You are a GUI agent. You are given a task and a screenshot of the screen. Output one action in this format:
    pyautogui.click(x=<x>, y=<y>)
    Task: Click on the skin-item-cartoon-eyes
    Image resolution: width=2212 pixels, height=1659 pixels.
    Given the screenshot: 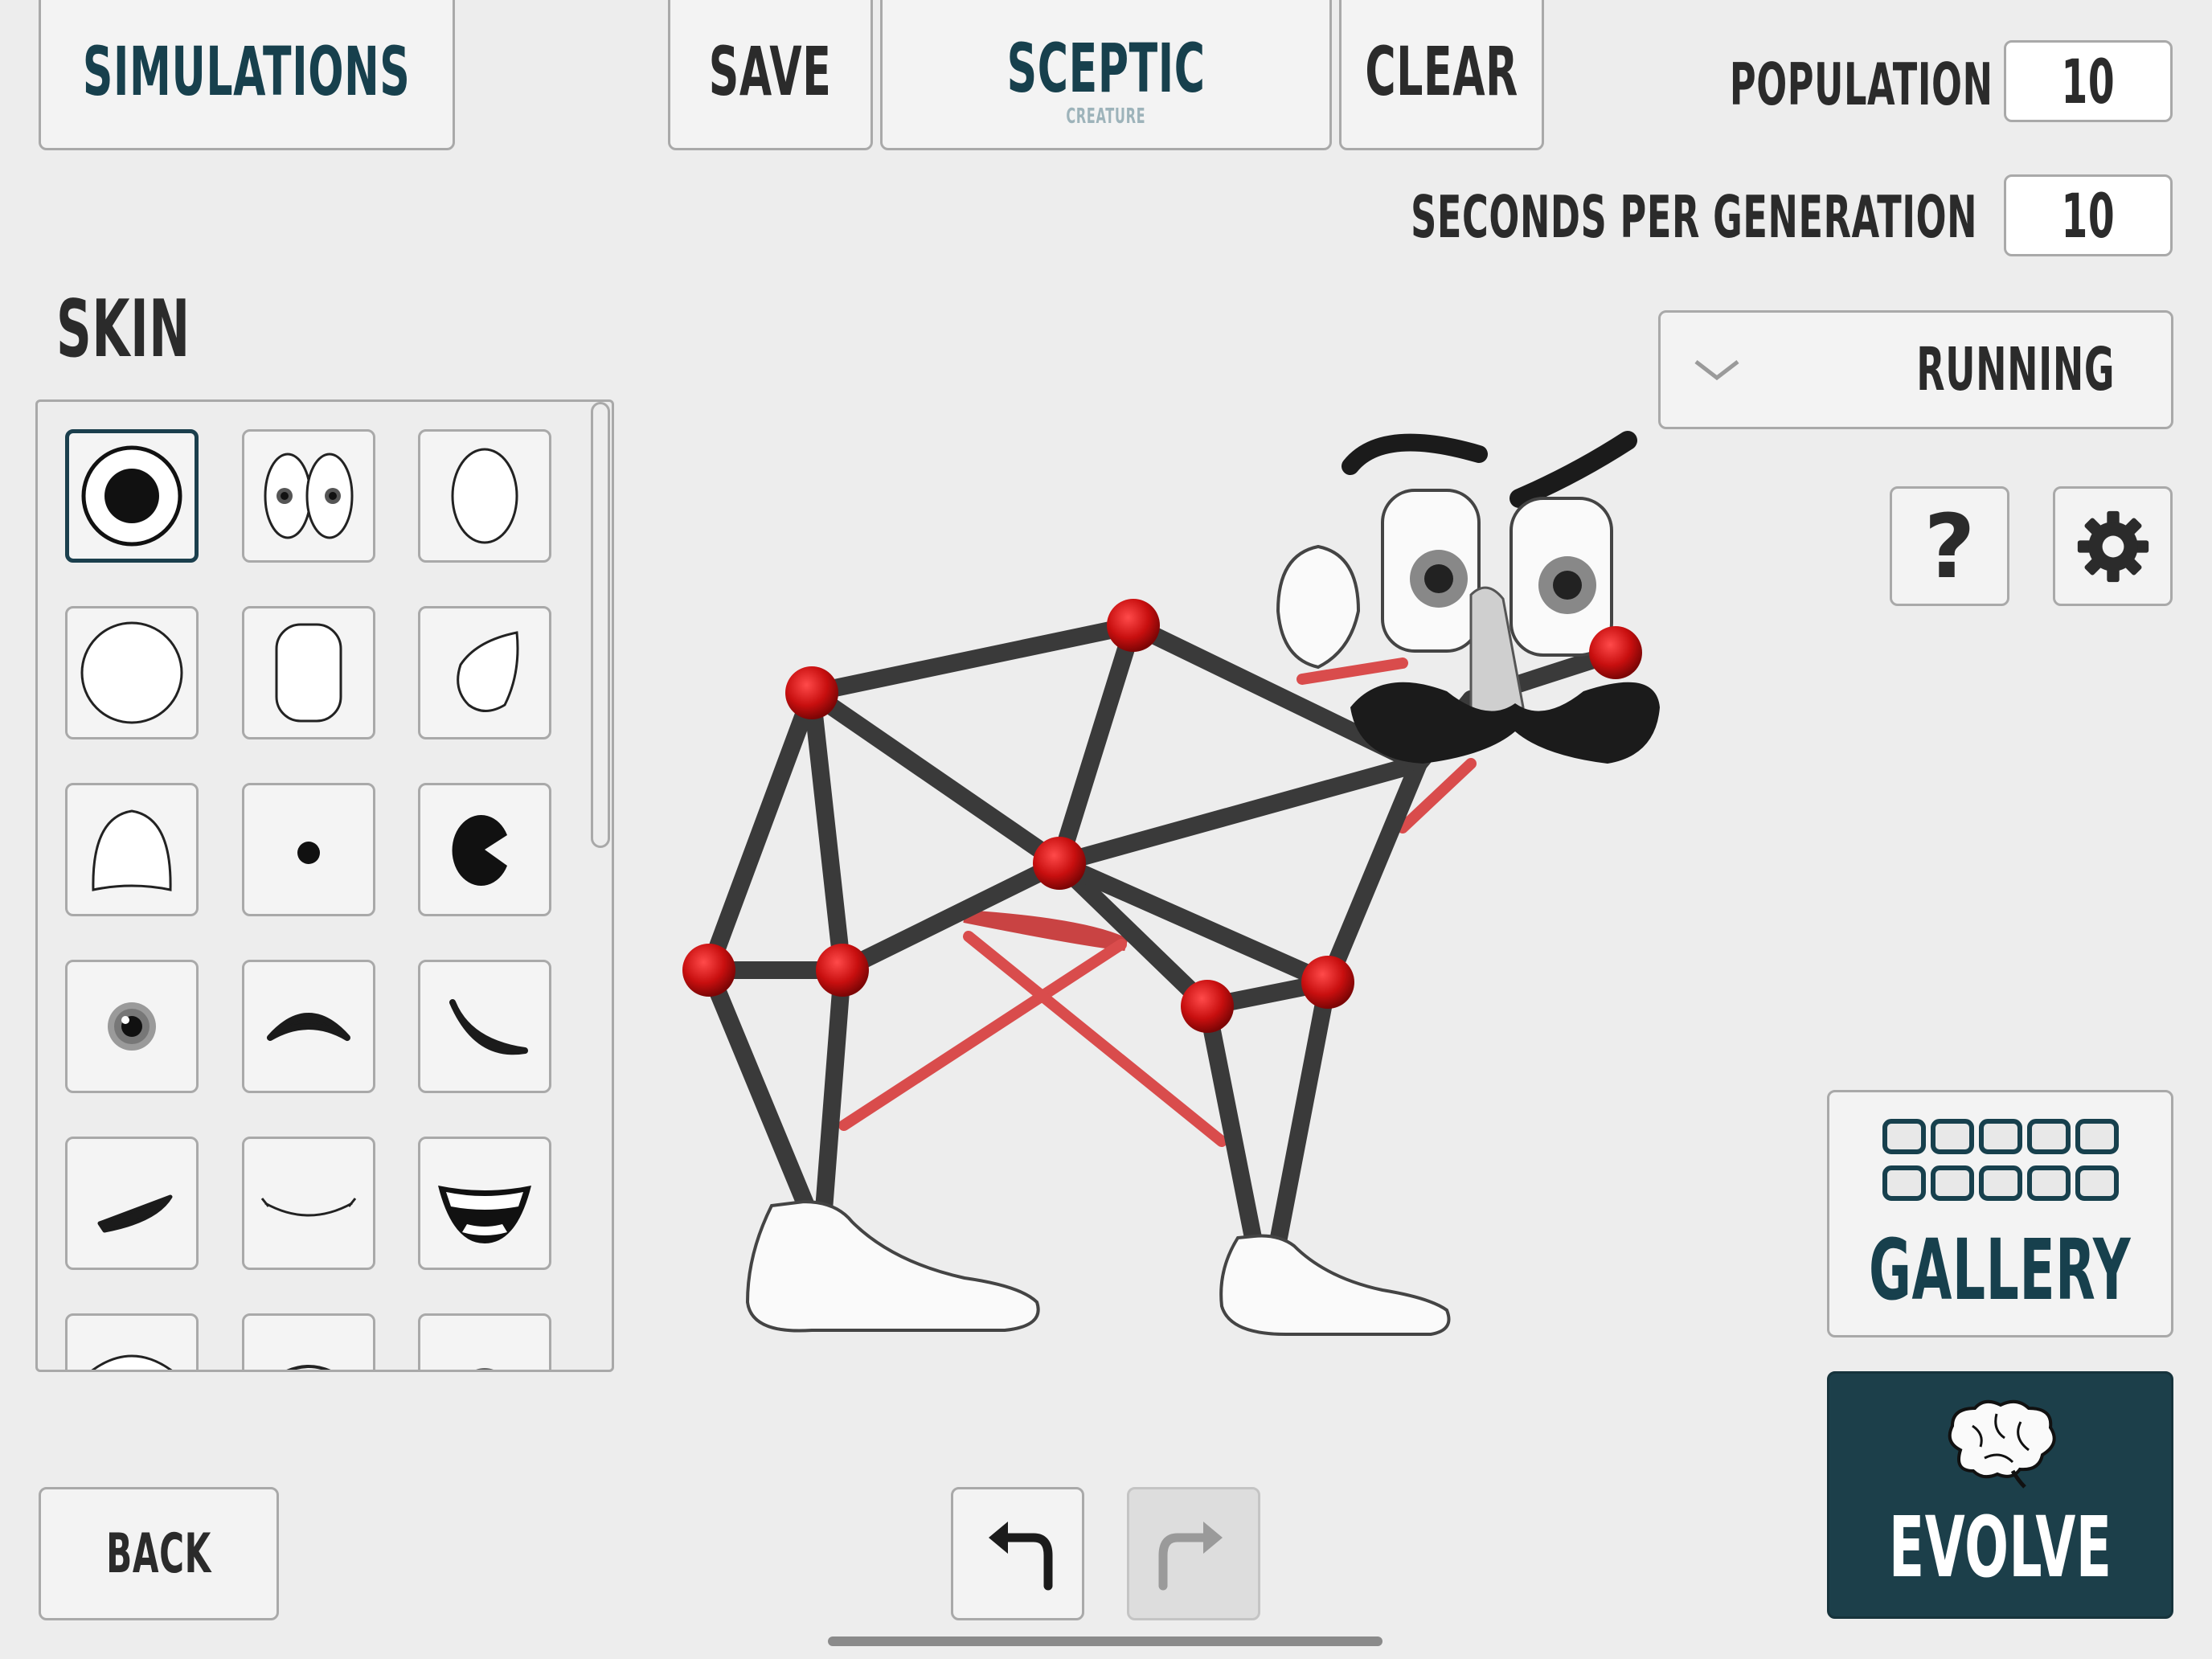 What is the action you would take?
    pyautogui.click(x=308, y=496)
    